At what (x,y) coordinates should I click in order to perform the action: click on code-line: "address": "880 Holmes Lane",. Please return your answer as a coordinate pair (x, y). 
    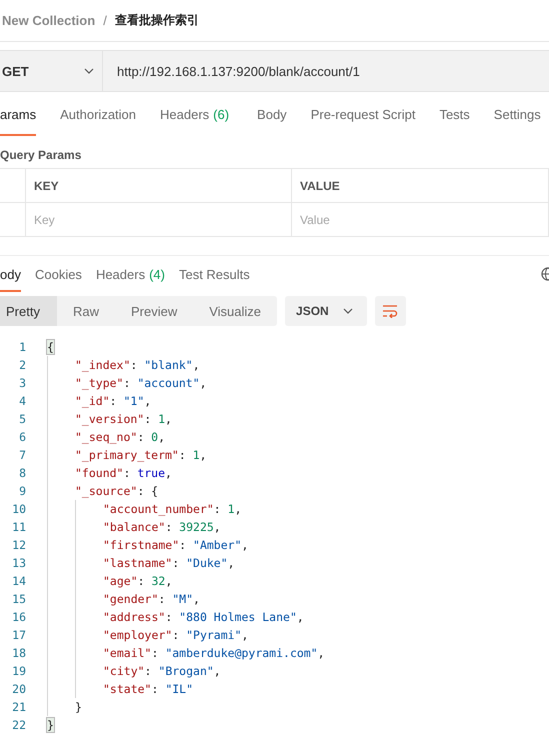
    Looking at the image, I should click on (203, 617).